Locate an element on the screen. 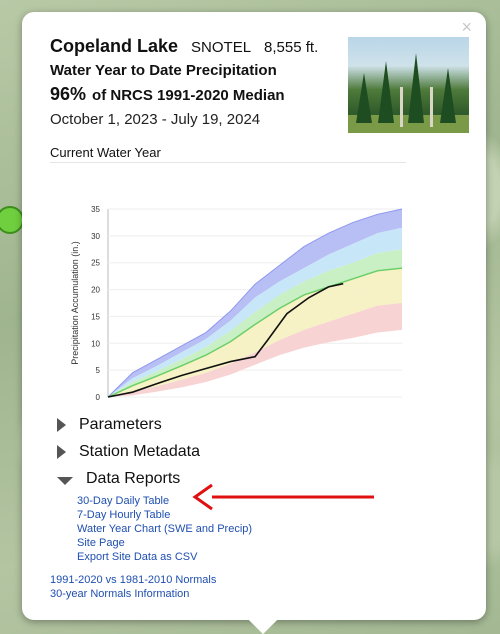 The image size is (500, 634). normals-comparison-link: 1991-2020 vs 1981-2010 Normals is located at coordinates (133, 580).